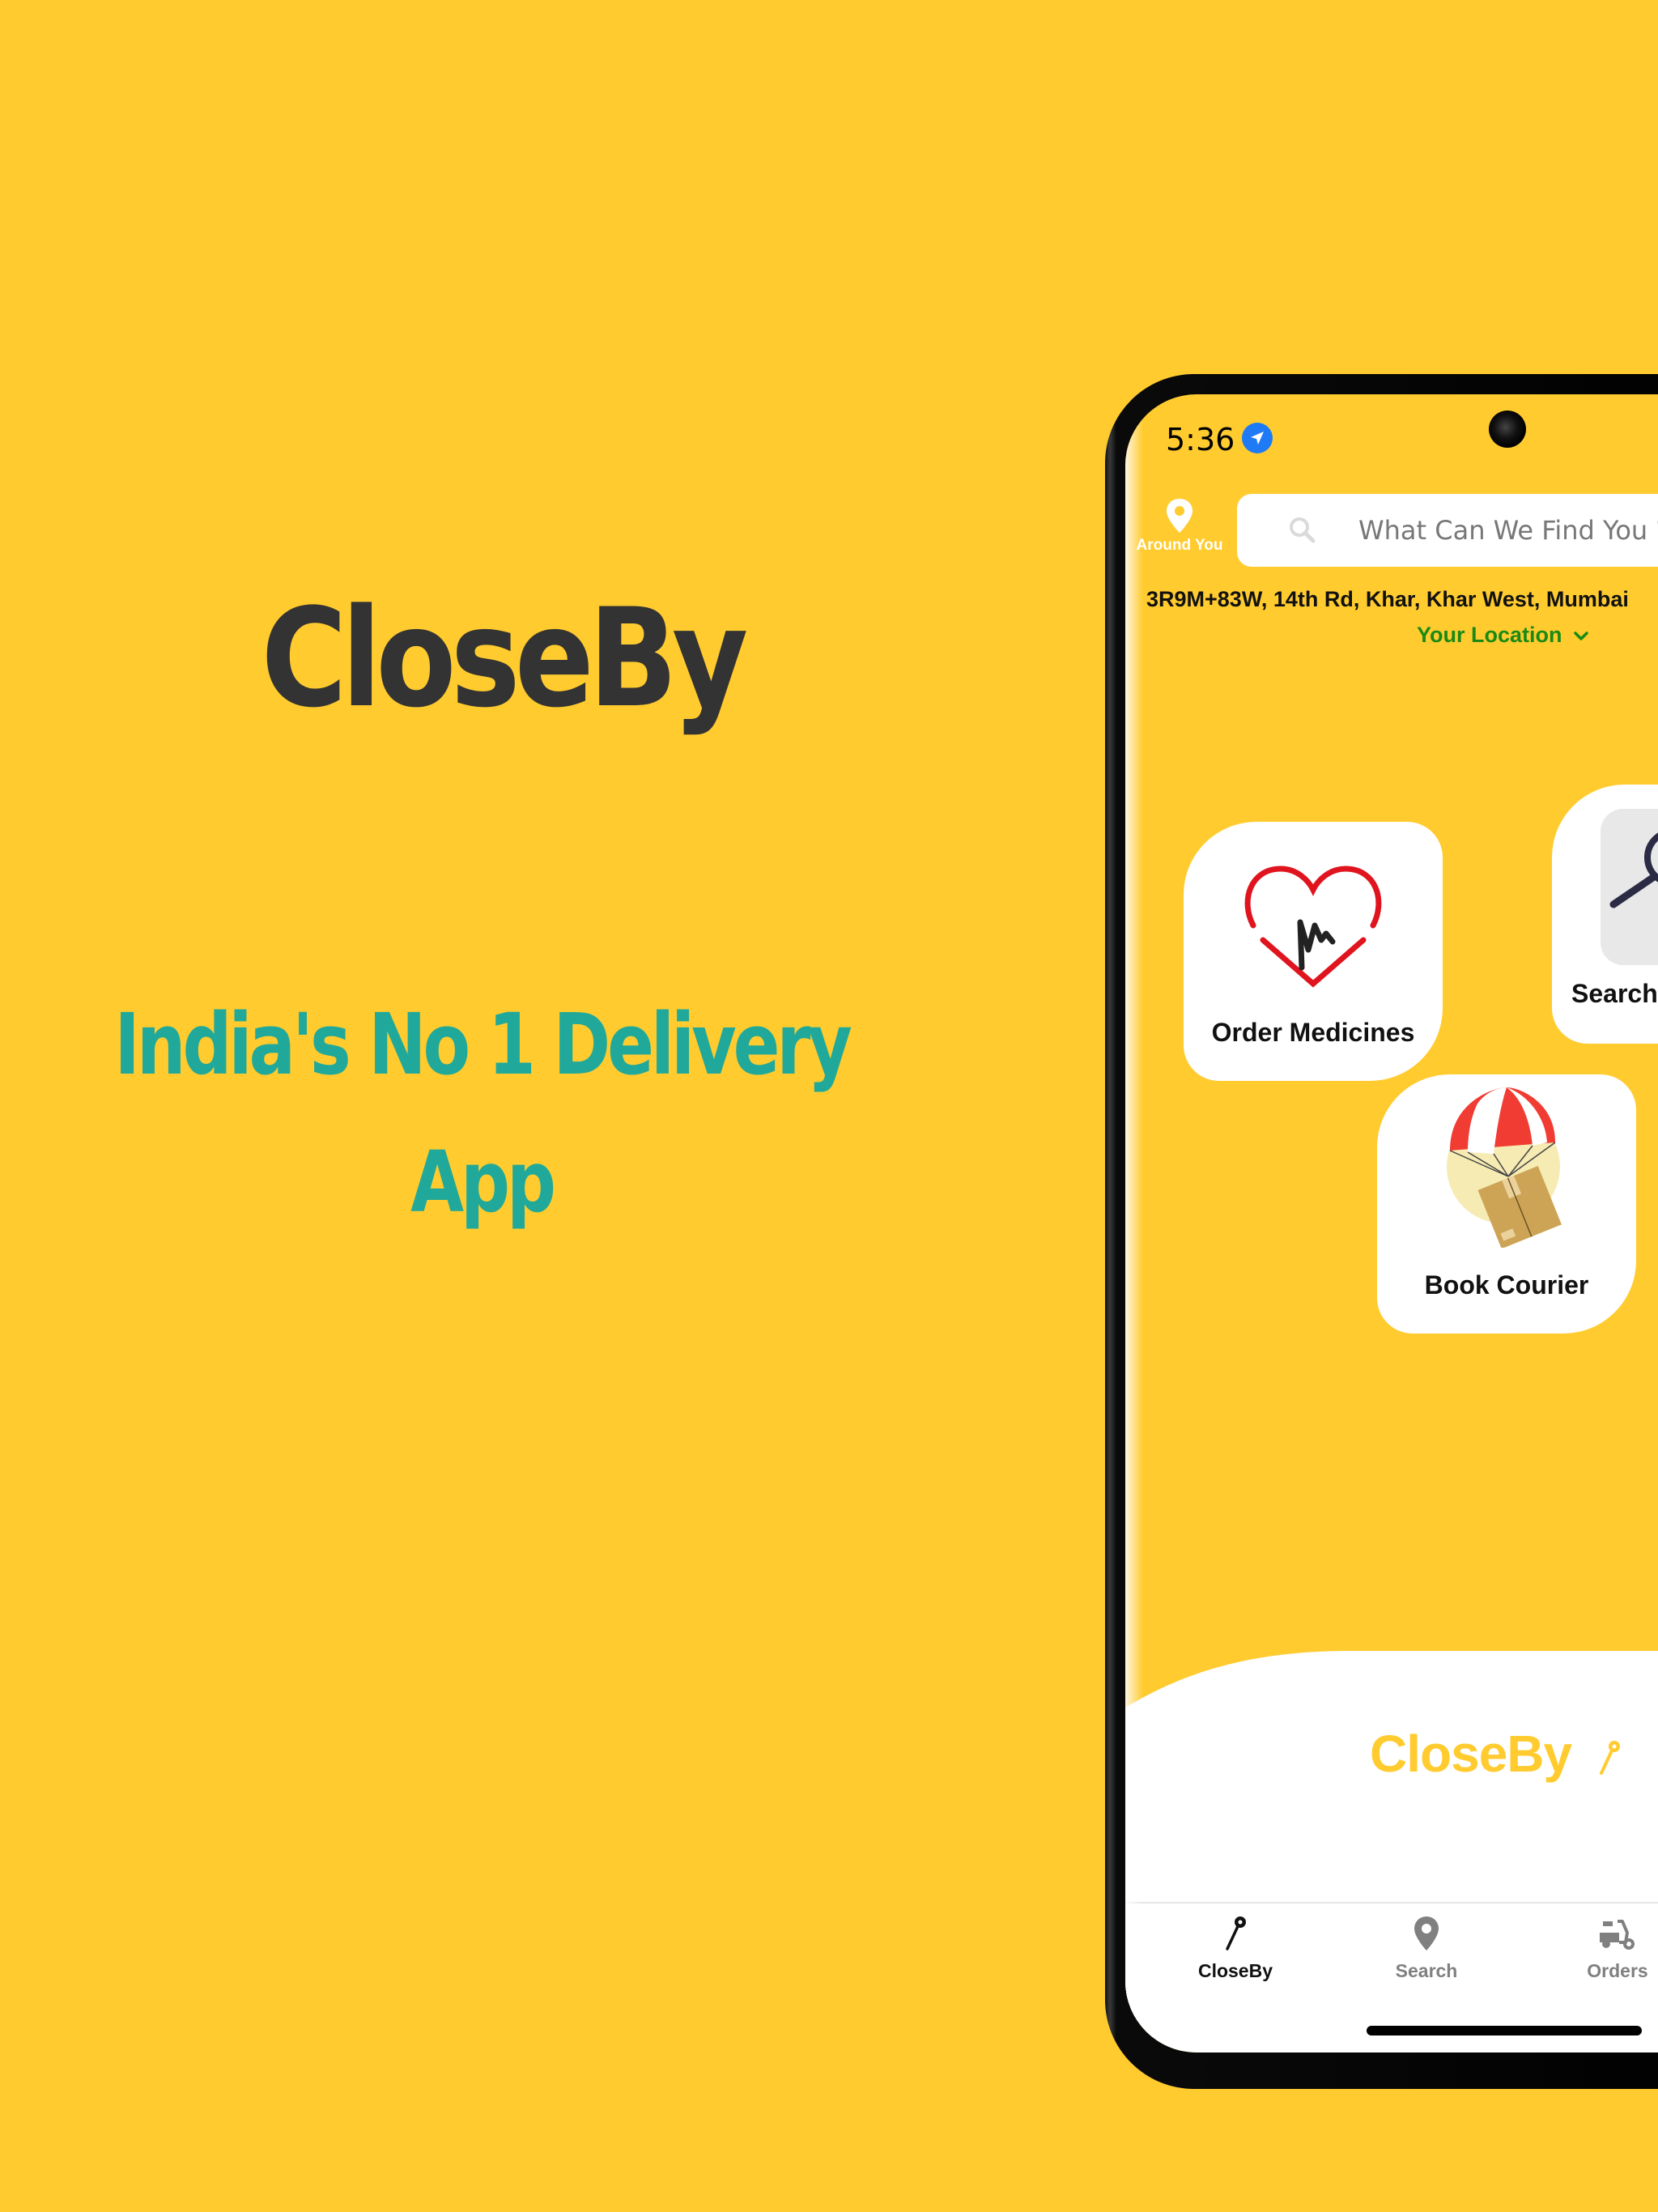 This screenshot has width=1658, height=2212. What do you see at coordinates (1507, 429) in the screenshot?
I see `front-camera` at bounding box center [1507, 429].